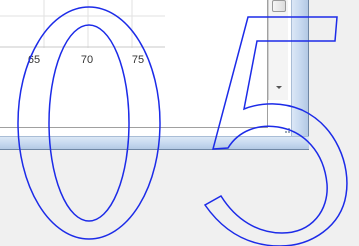 This screenshot has width=359, height=246. I want to click on chevron-down-icon, so click(279, 87).